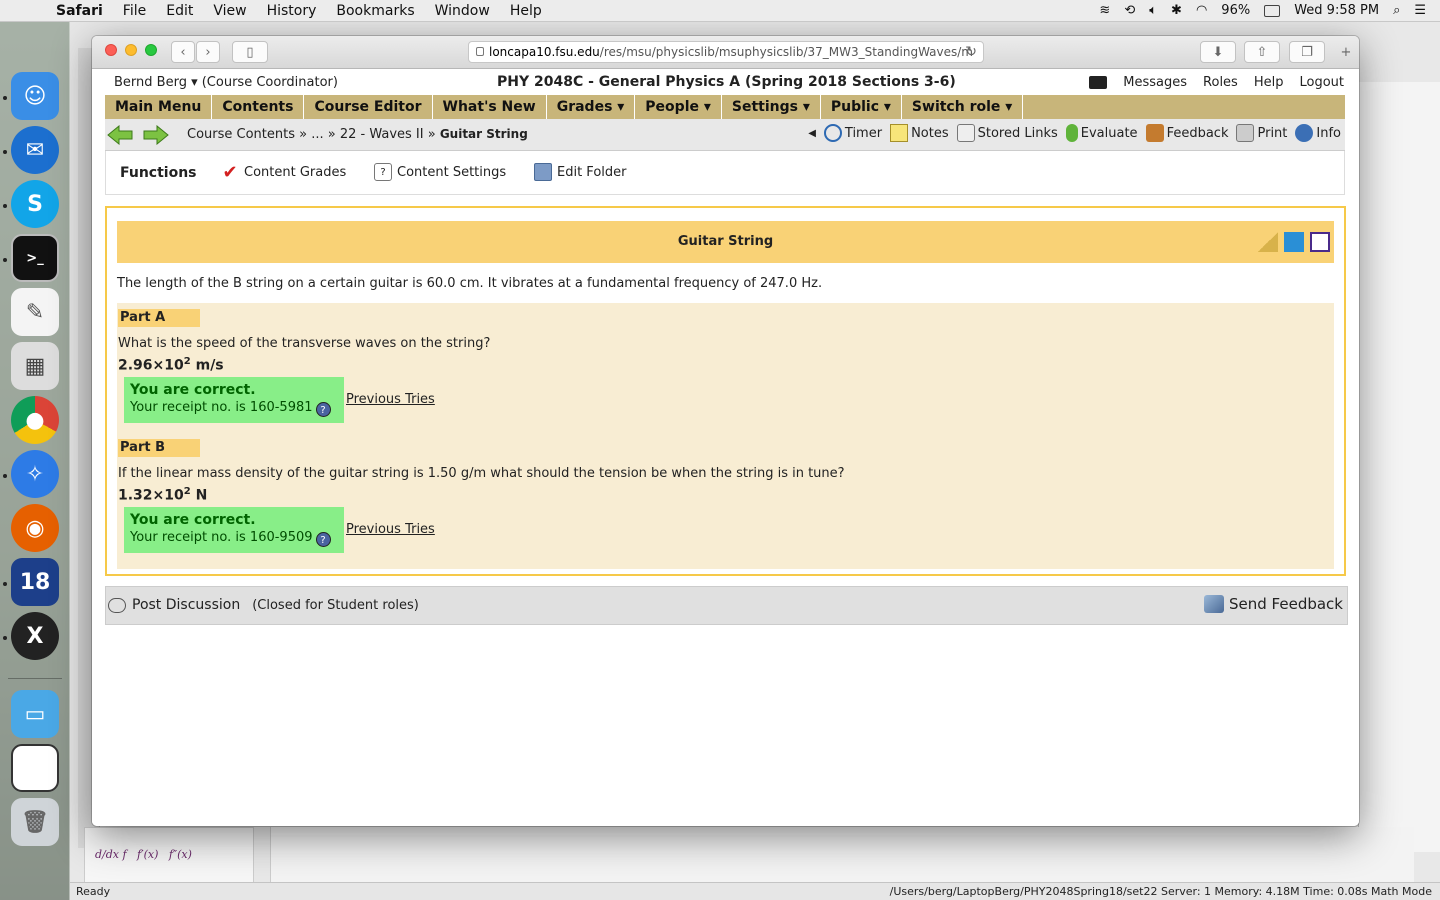  Describe the element at coordinates (1197, 133) in the screenshot. I see `feedback-label: Feedback` at that location.